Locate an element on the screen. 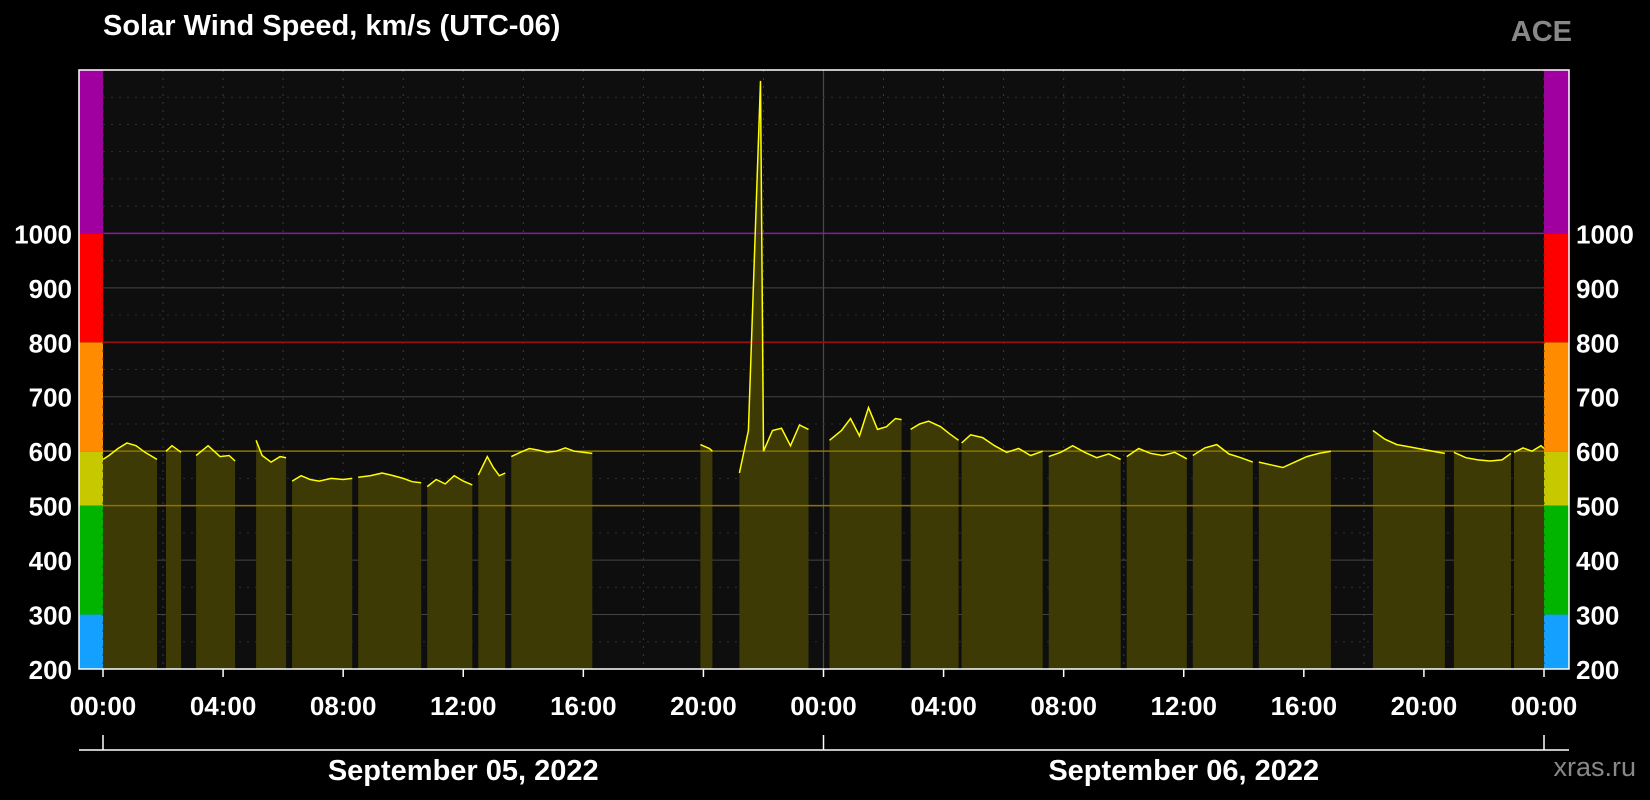 Image resolution: width=1650 pixels, height=800 pixels. scale-bands-right is located at coordinates (1556, 369).